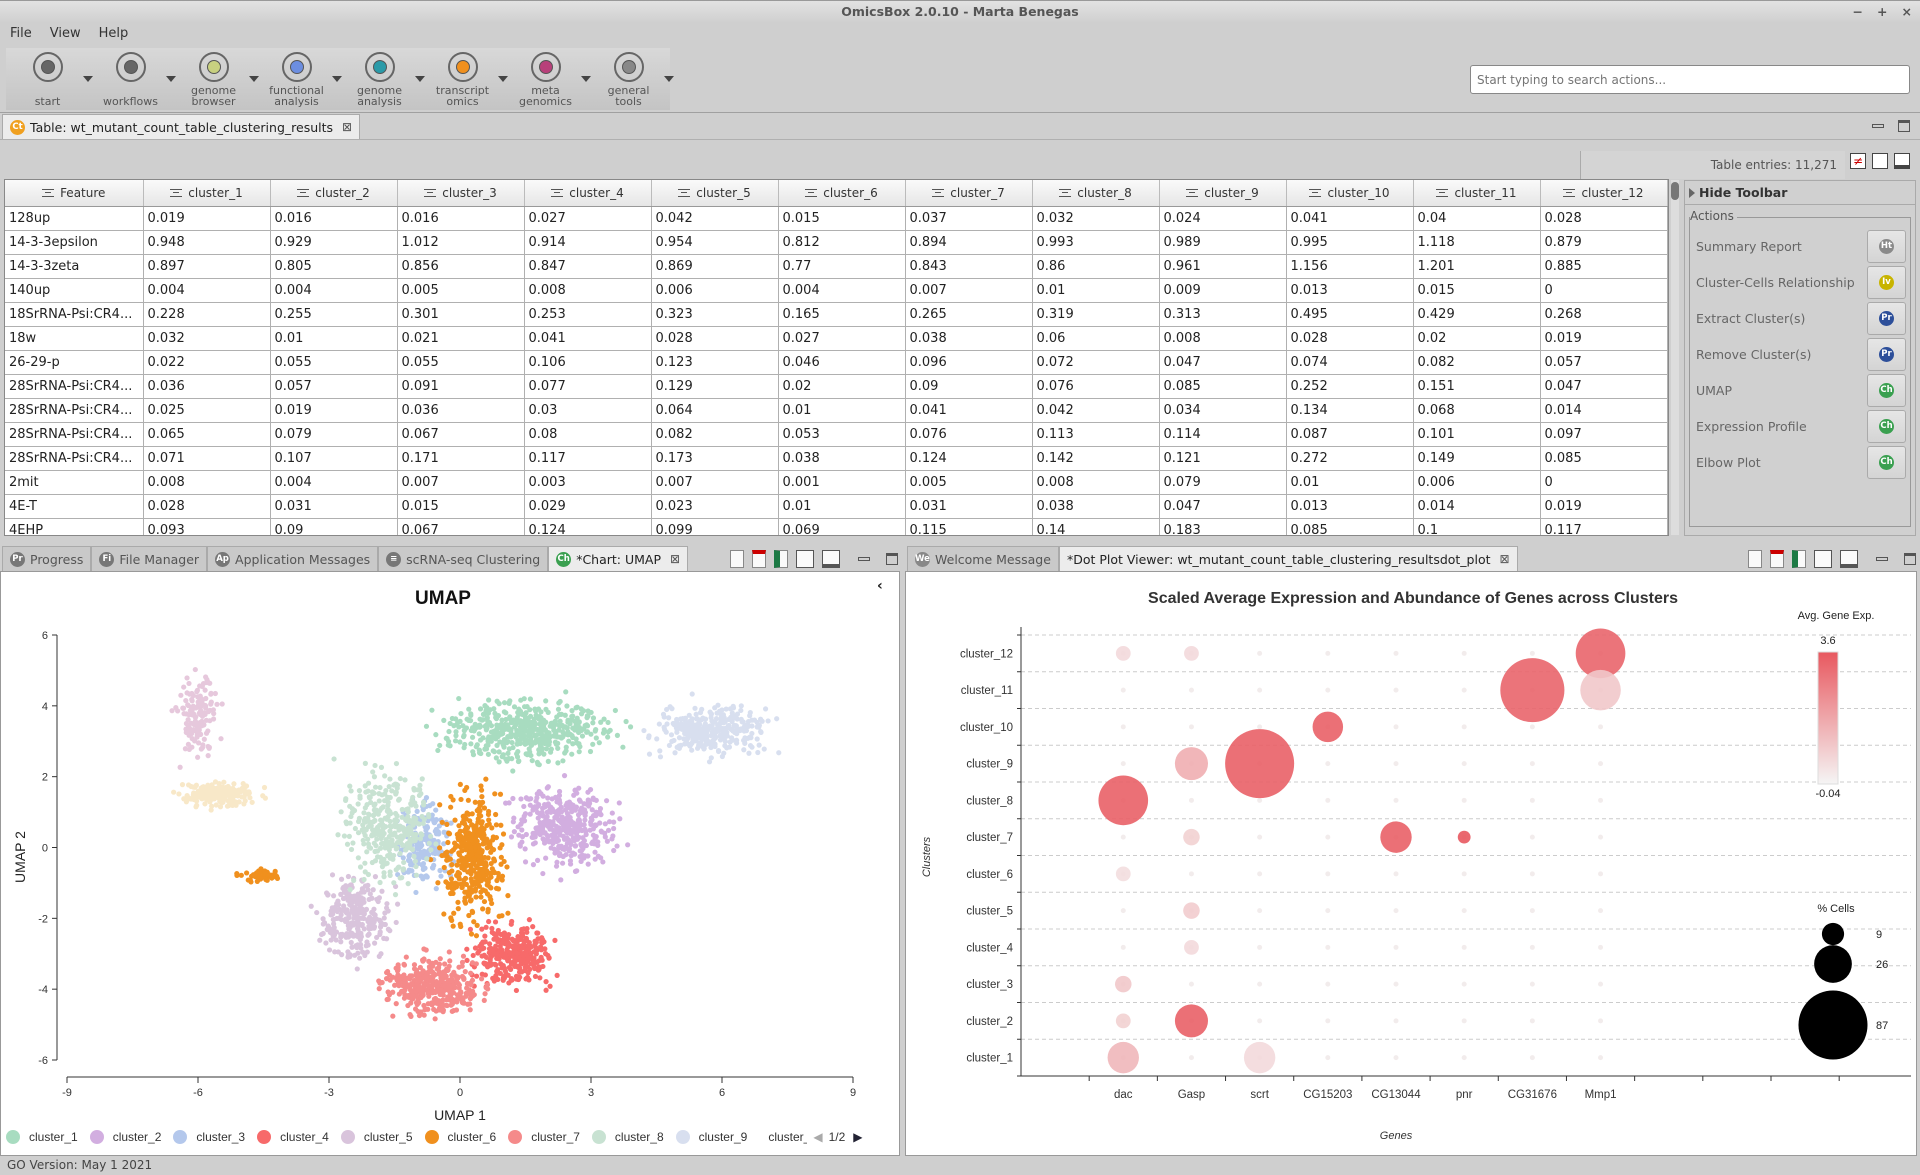 This screenshot has height=1175, width=1920. Describe the element at coordinates (969, 526) in the screenshot. I see `table-cell: 0.115` at that location.